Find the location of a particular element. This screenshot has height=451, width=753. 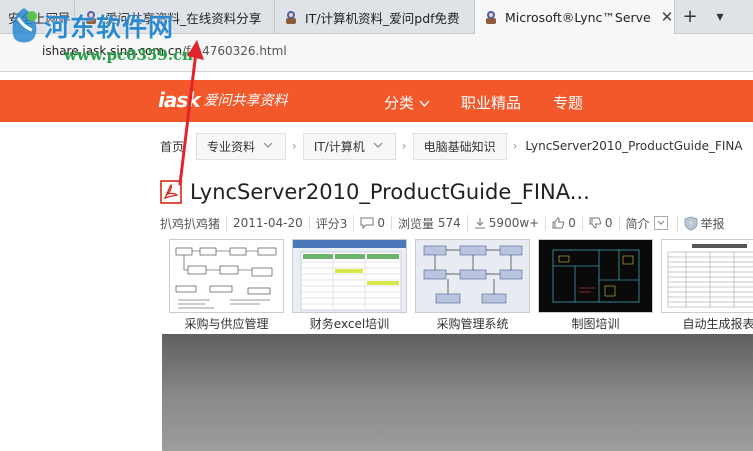

like-button: 0 is located at coordinates (564, 223).